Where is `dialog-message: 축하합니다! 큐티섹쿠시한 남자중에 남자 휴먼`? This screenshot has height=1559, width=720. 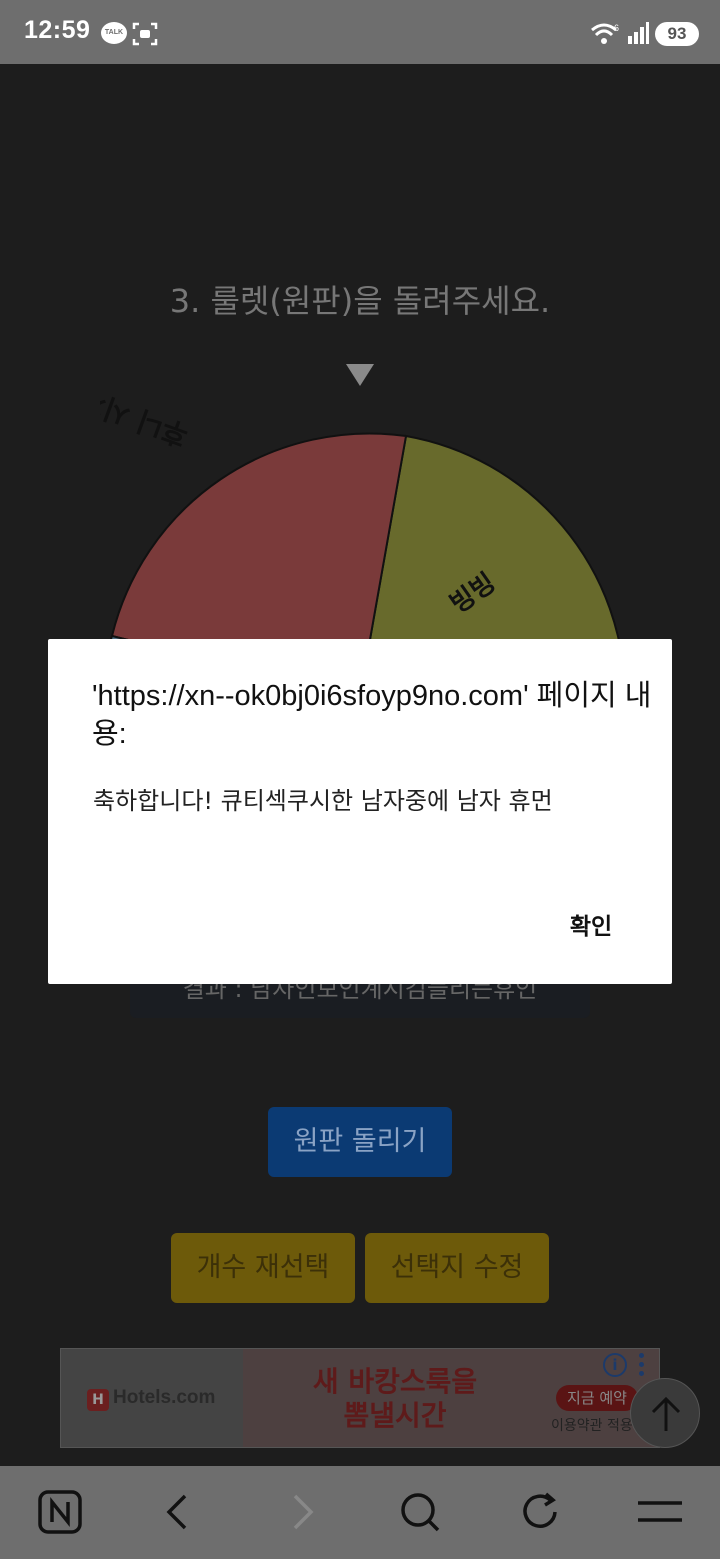 dialog-message: 축하합니다! 큐티섹쿠시한 남자중에 남자 휴먼 is located at coordinates (323, 801).